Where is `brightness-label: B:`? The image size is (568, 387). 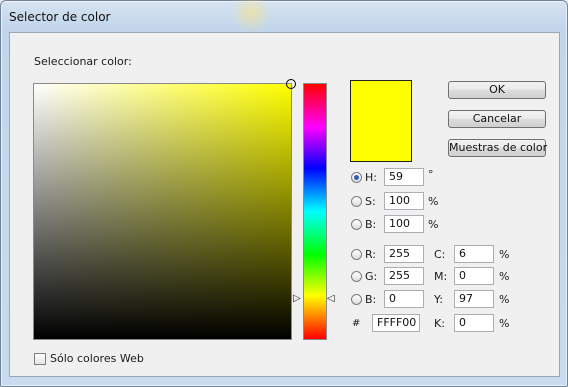 brightness-label: B: is located at coordinates (371, 224).